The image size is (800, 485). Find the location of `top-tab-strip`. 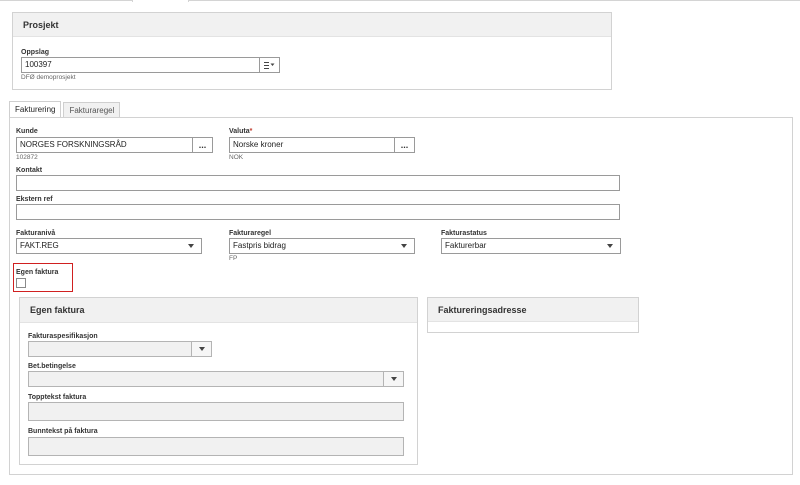

top-tab-strip is located at coordinates (400, 1).